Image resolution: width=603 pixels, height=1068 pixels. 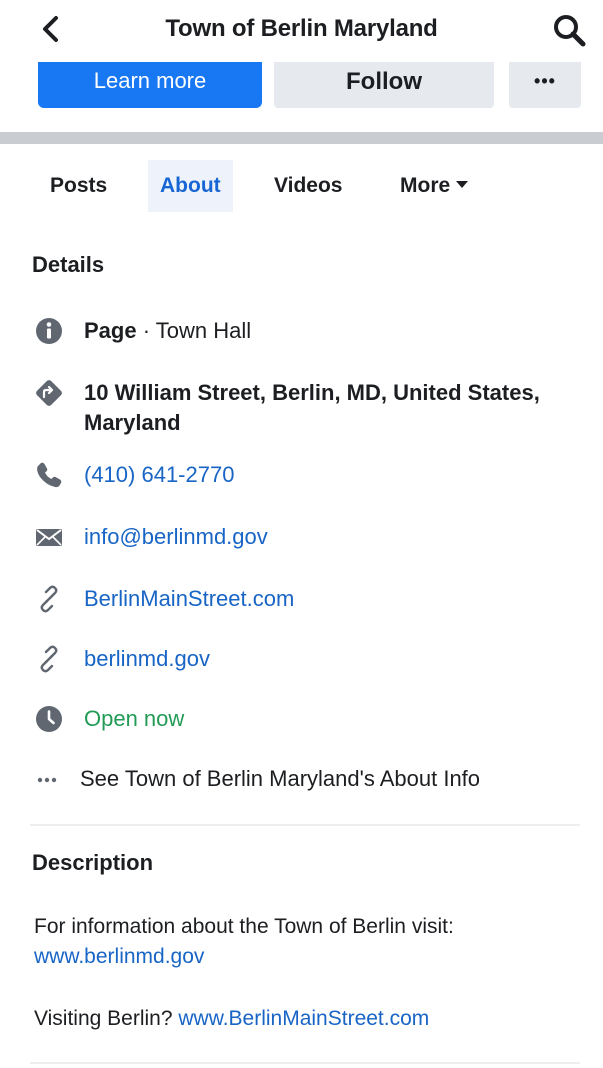 I want to click on page-title: Town of Berlin Maryland, so click(x=301, y=28).